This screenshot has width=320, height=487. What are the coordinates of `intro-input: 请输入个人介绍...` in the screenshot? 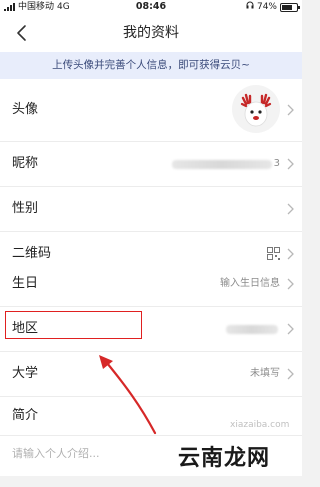 It's located at (56, 454).